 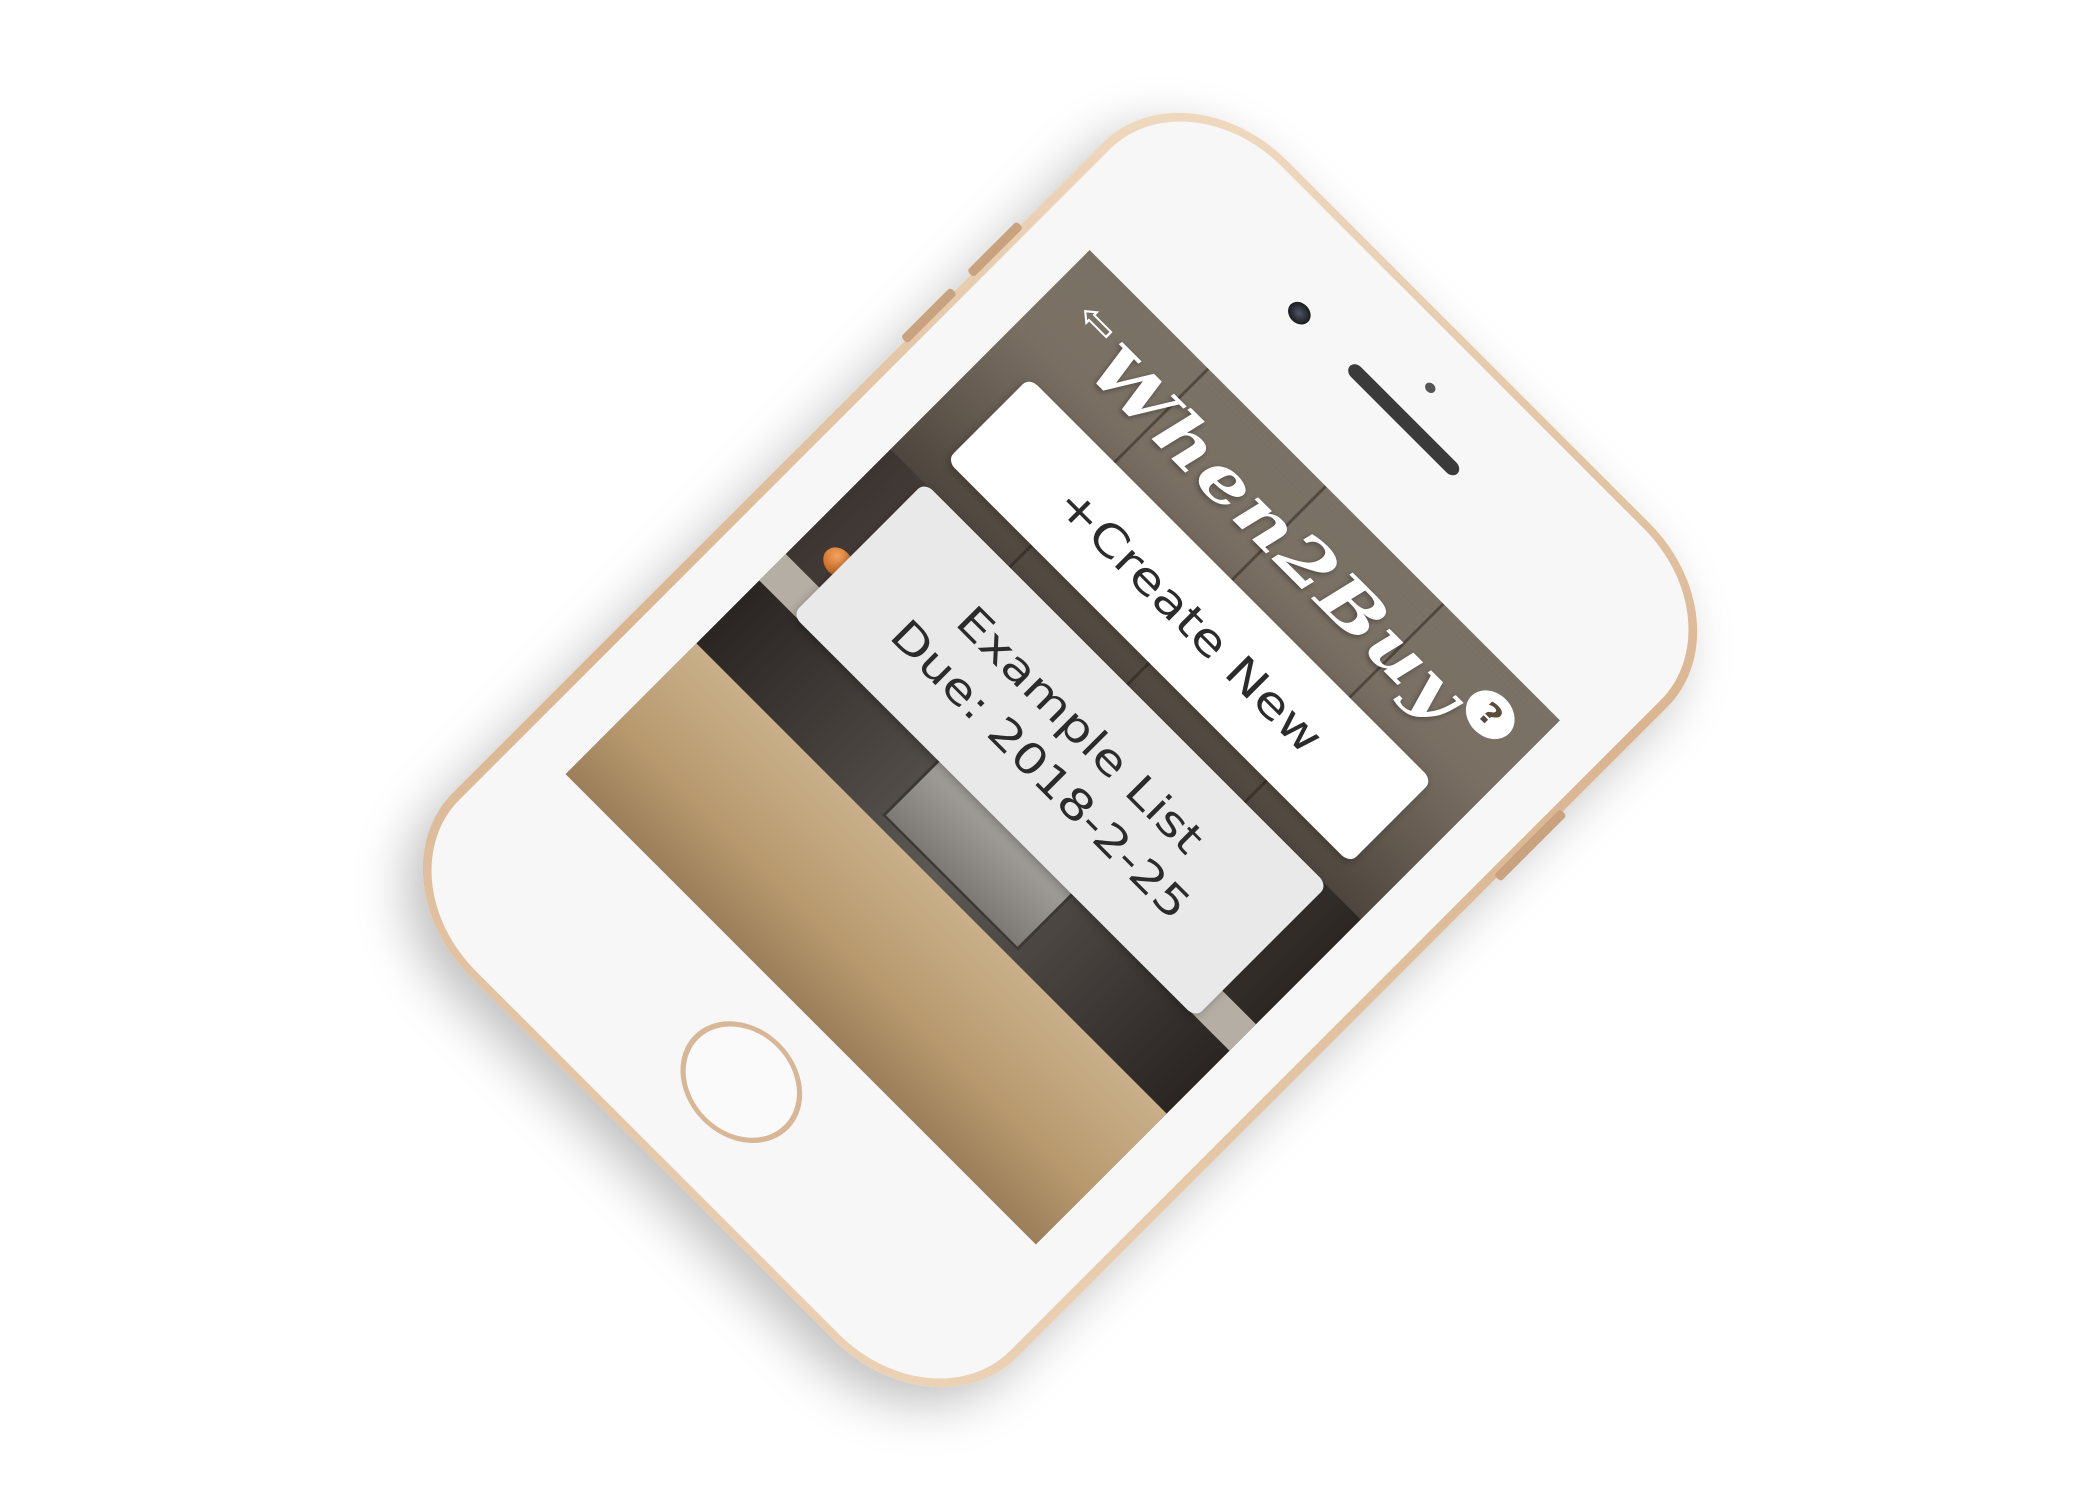 I want to click on home-button, so click(x=741, y=1082).